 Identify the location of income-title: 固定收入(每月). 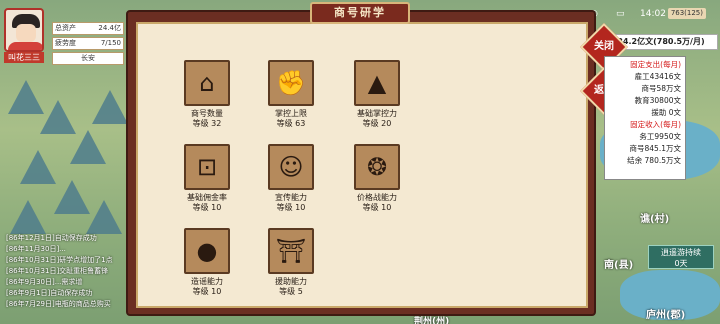
(655, 124).